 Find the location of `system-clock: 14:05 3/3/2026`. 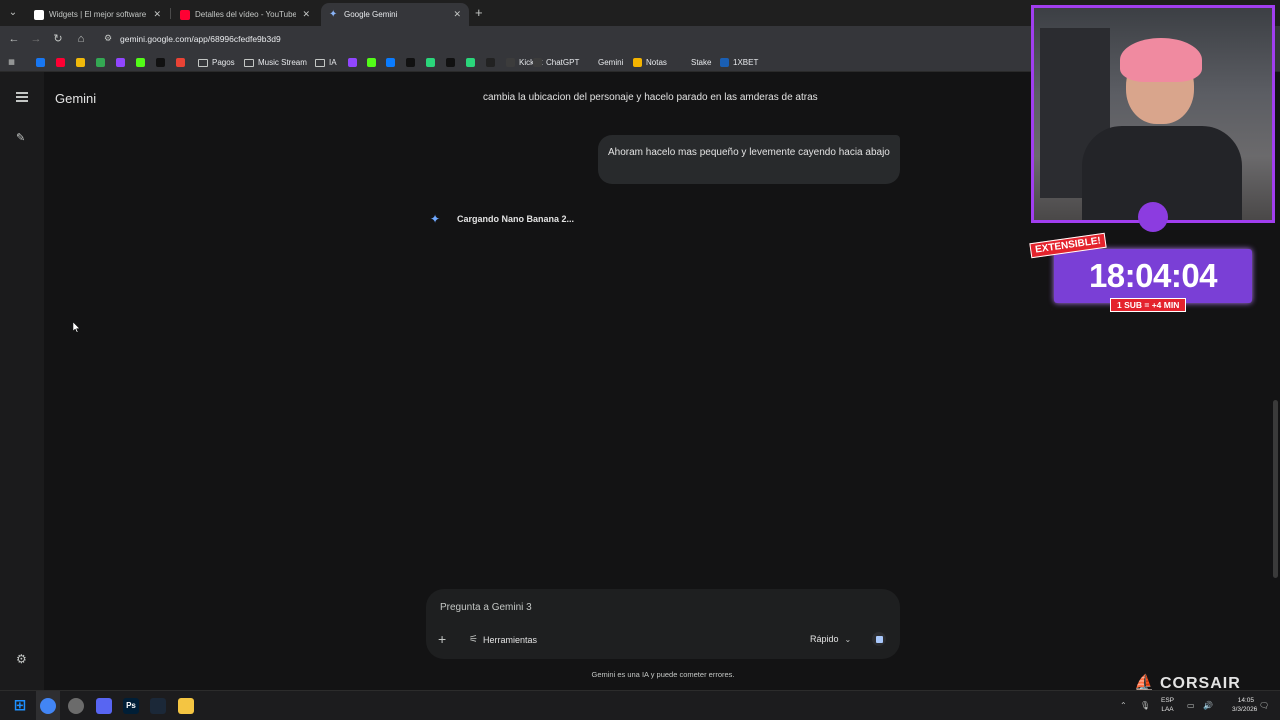

system-clock: 14:05 3/3/2026 is located at coordinates (1244, 705).